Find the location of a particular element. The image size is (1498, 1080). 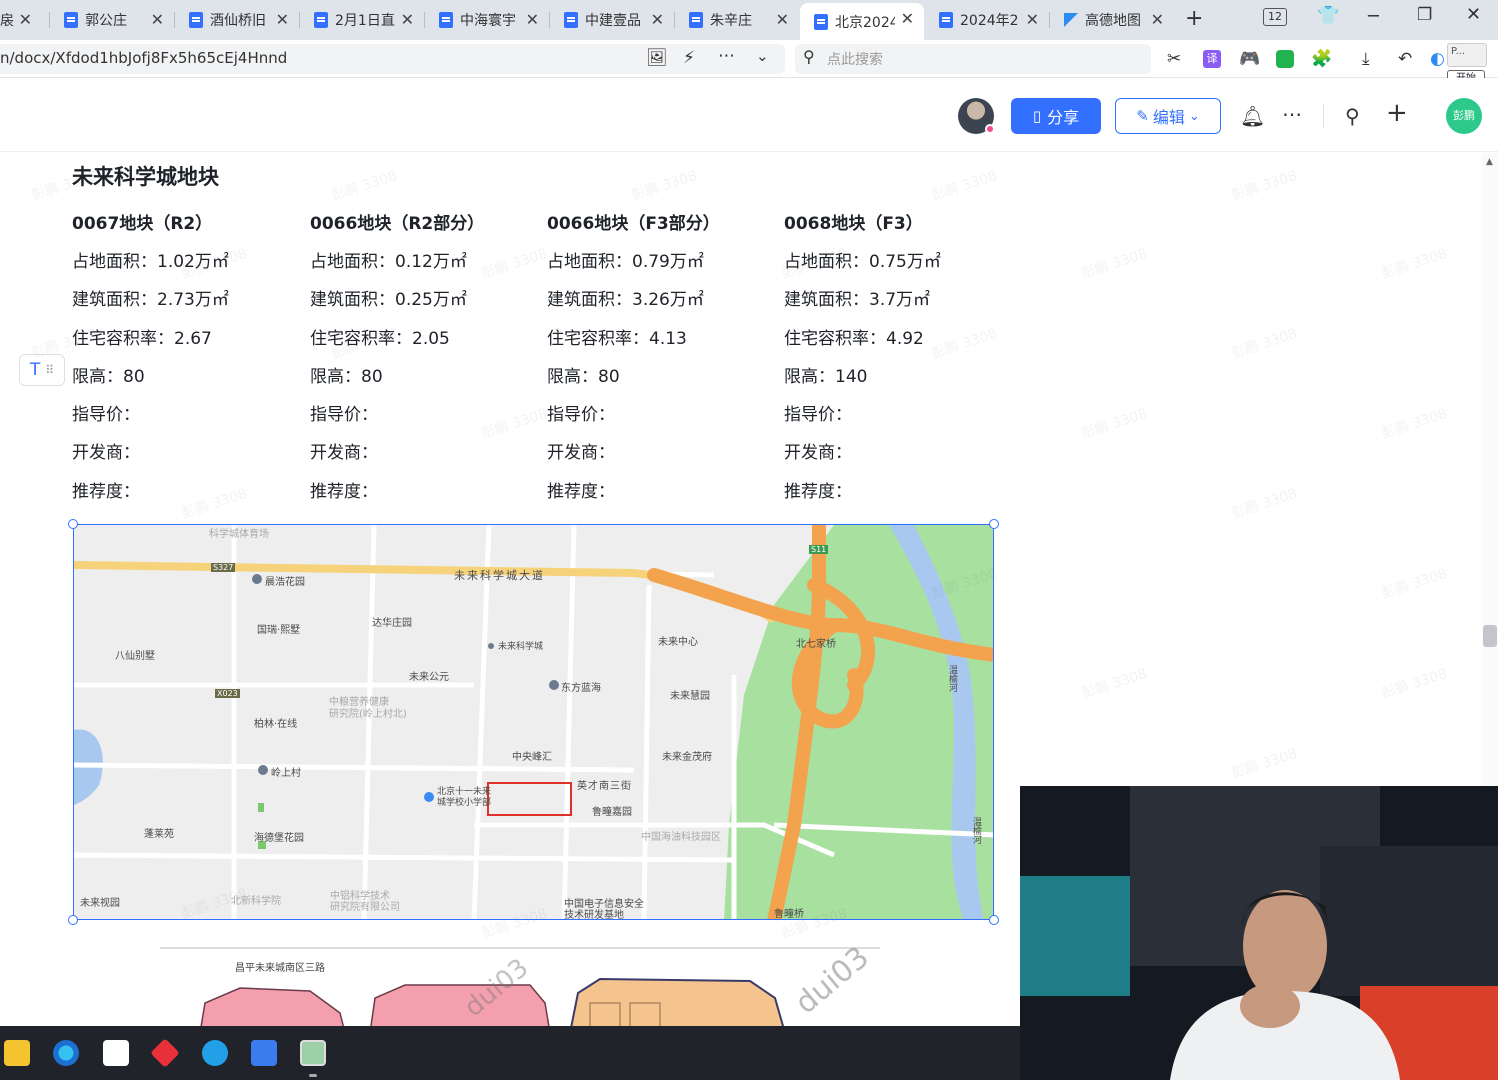

recommendation: 推荐度： is located at coordinates (106, 491).